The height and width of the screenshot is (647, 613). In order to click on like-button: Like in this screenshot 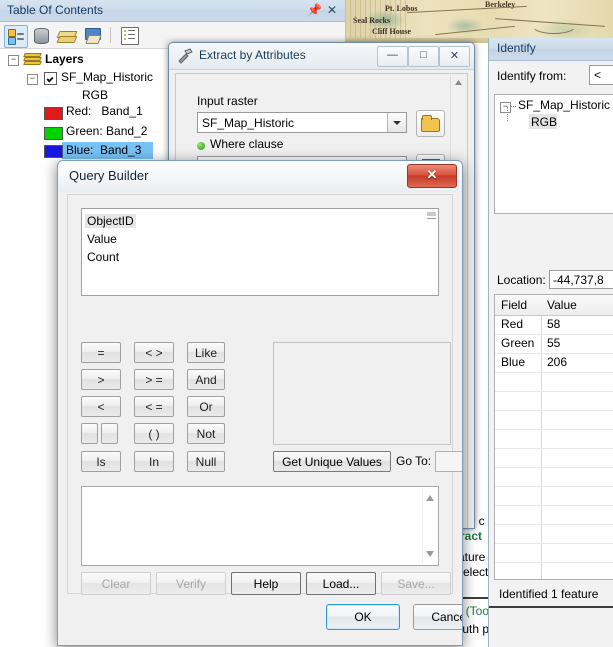, I will do `click(206, 352)`.